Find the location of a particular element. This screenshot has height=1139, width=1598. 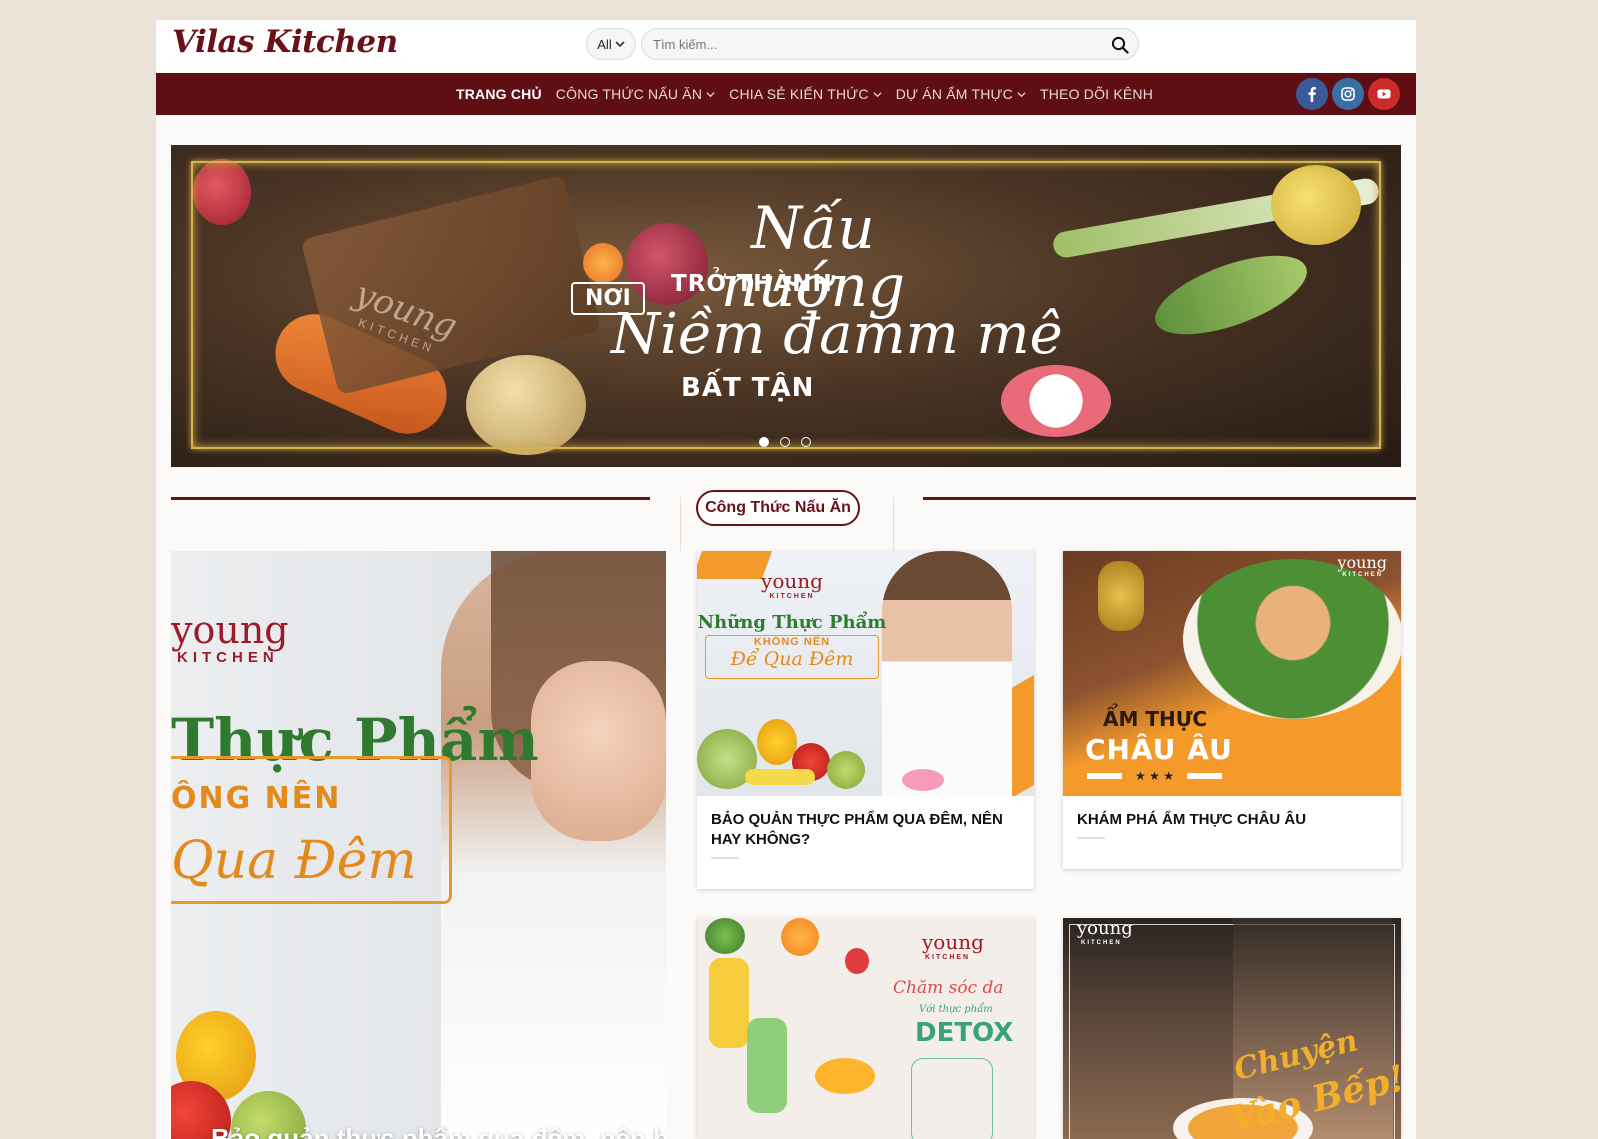

search-form: All is located at coordinates (862, 45).